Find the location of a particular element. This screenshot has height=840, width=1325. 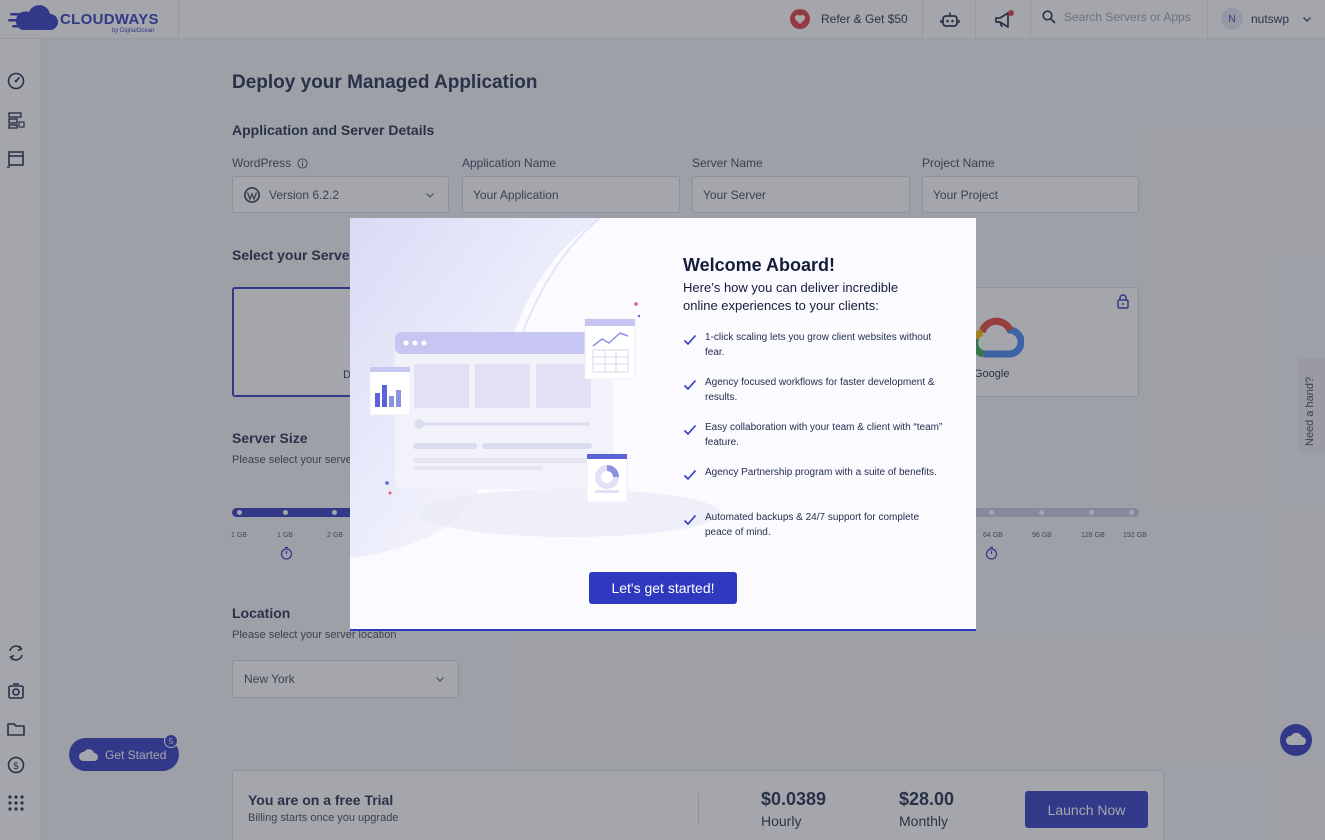

modal-title: Welcome Aboard! is located at coordinates (759, 265).